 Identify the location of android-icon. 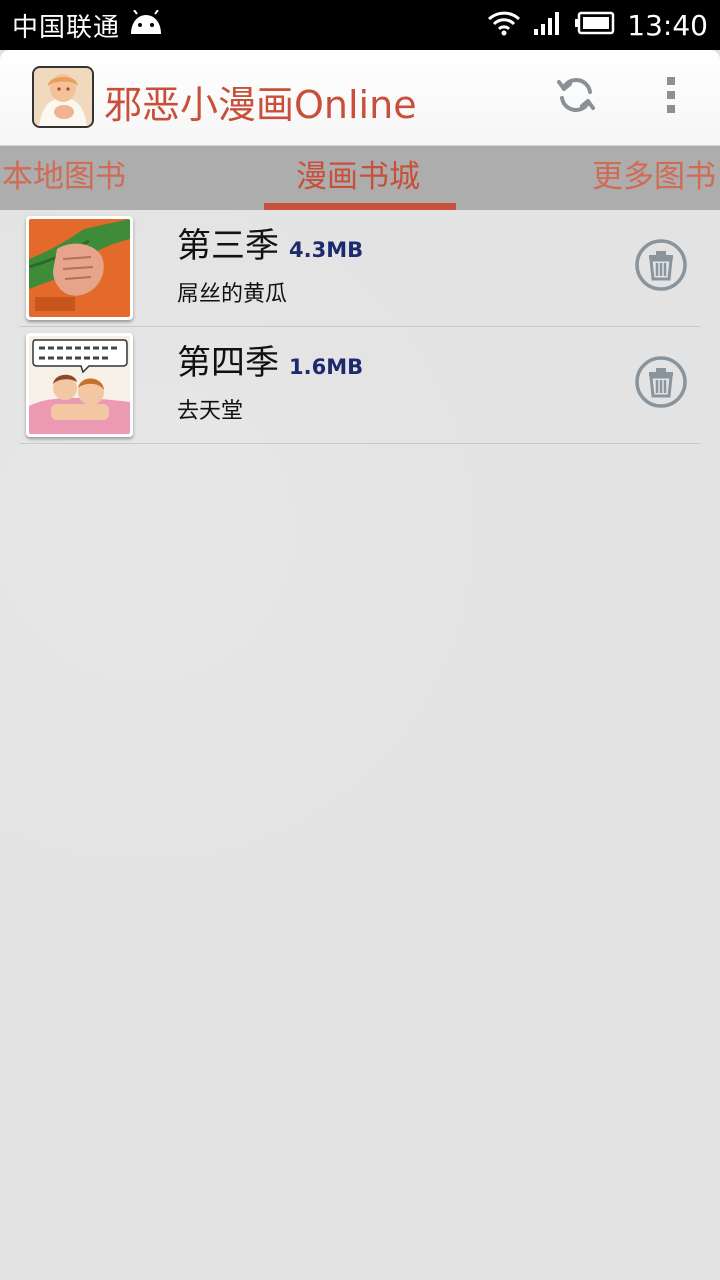
(146, 24).